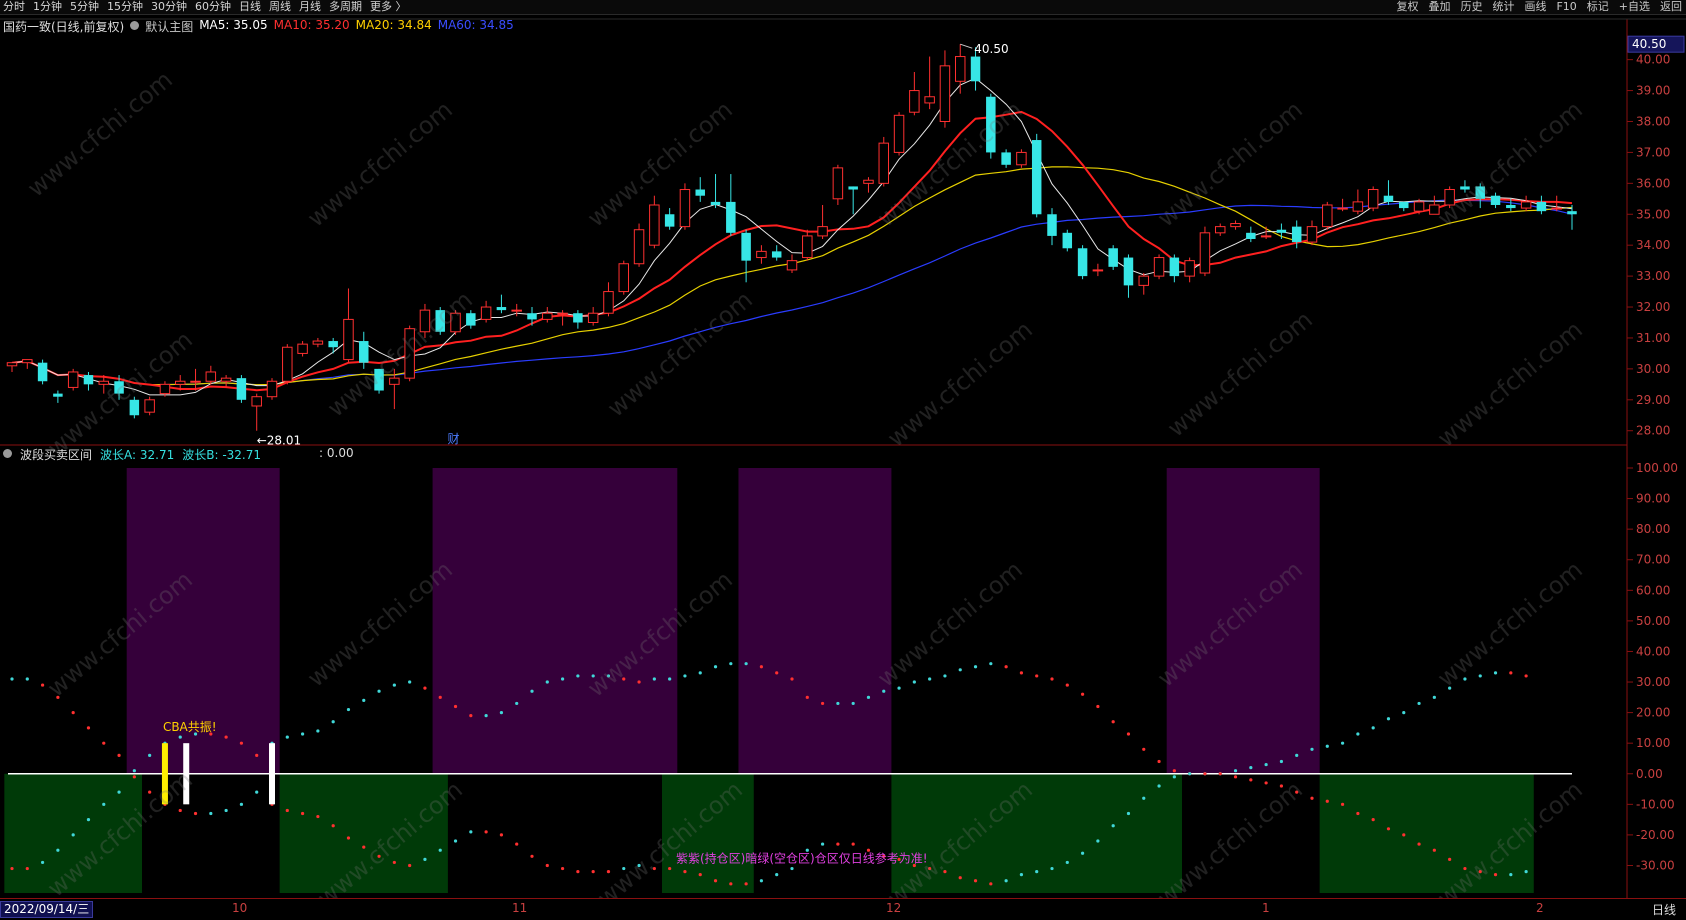  I want to click on current-price-tag-text: 40.50, so click(1649, 44).